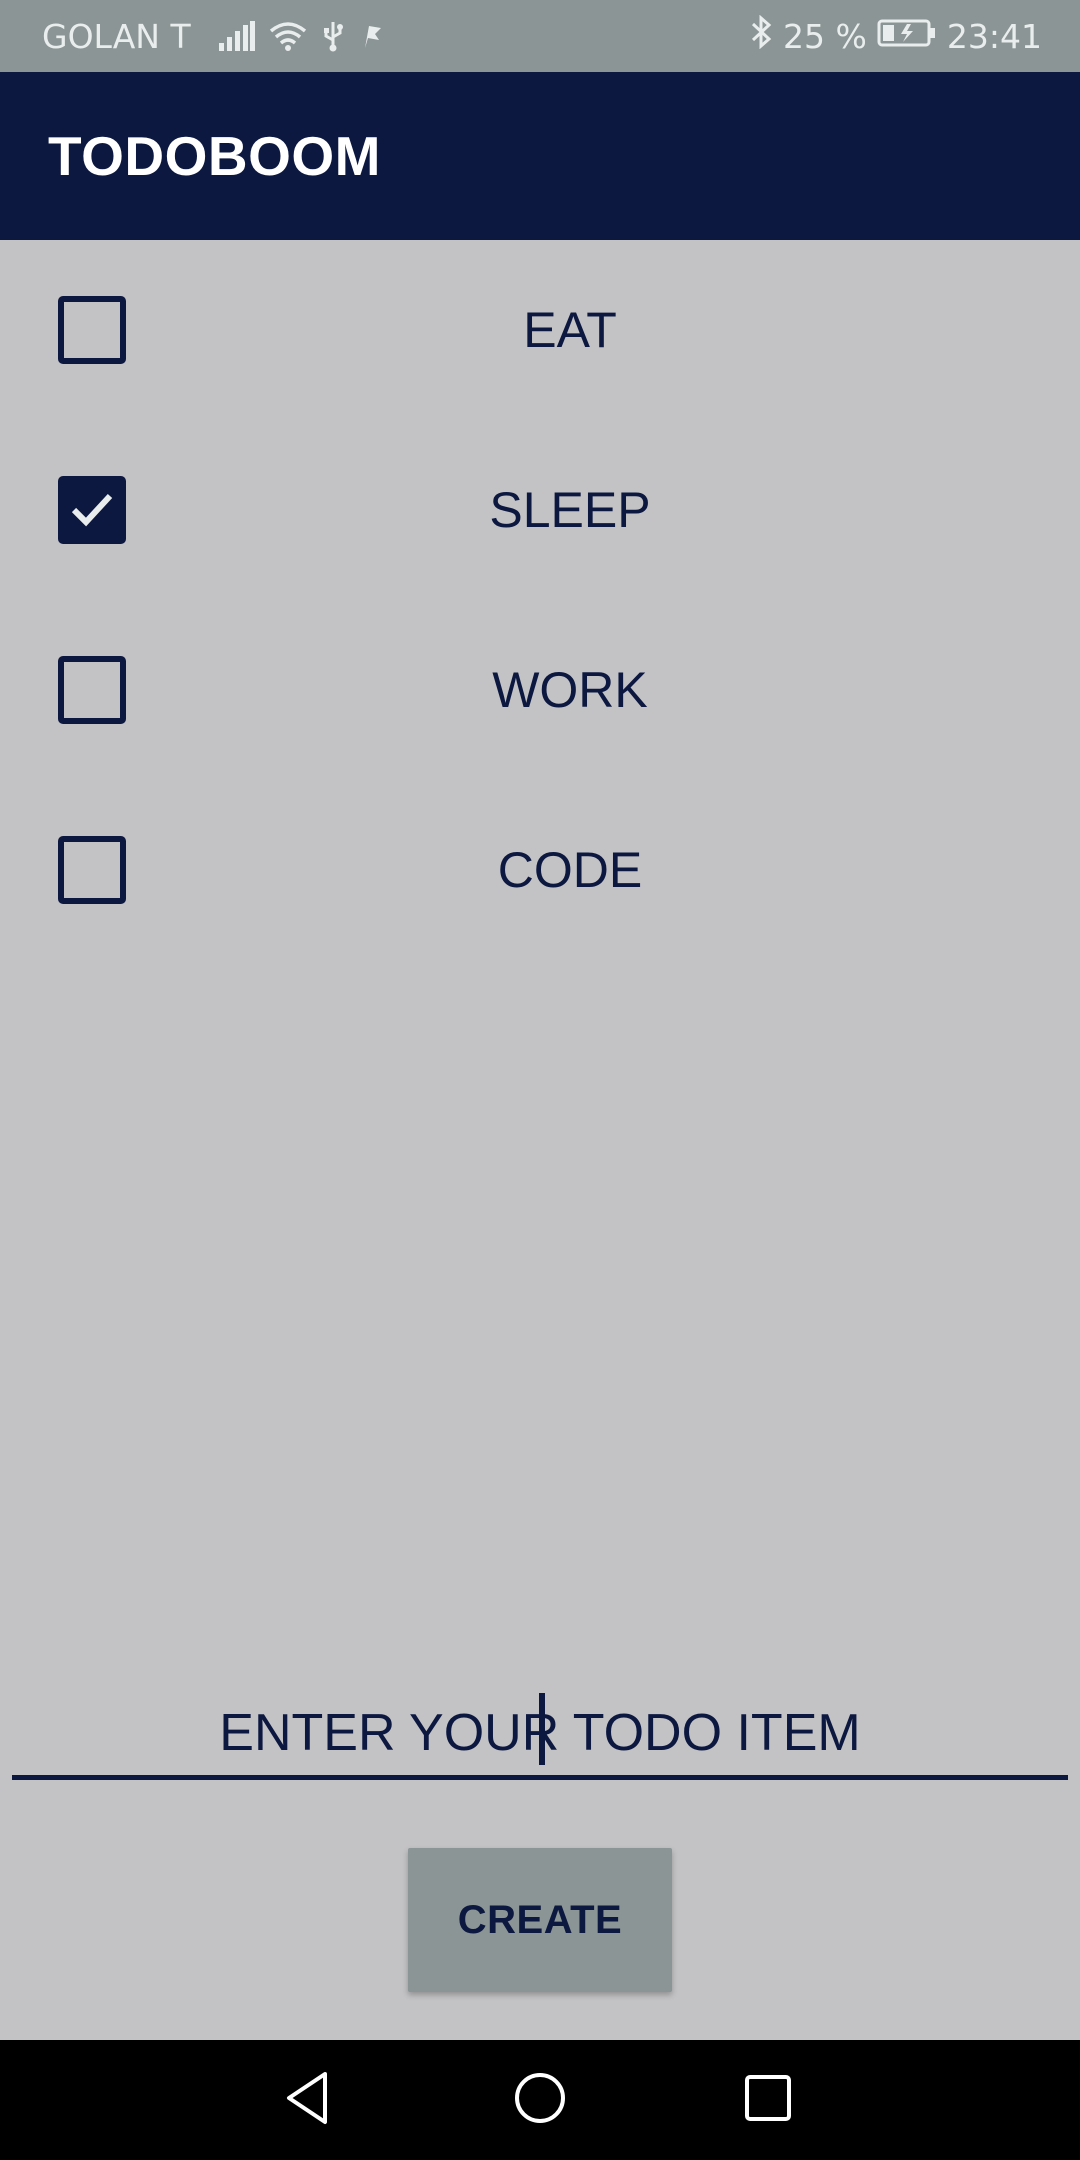 The image size is (1080, 2160). I want to click on status-bar-left: GOLAN T, so click(212, 36).